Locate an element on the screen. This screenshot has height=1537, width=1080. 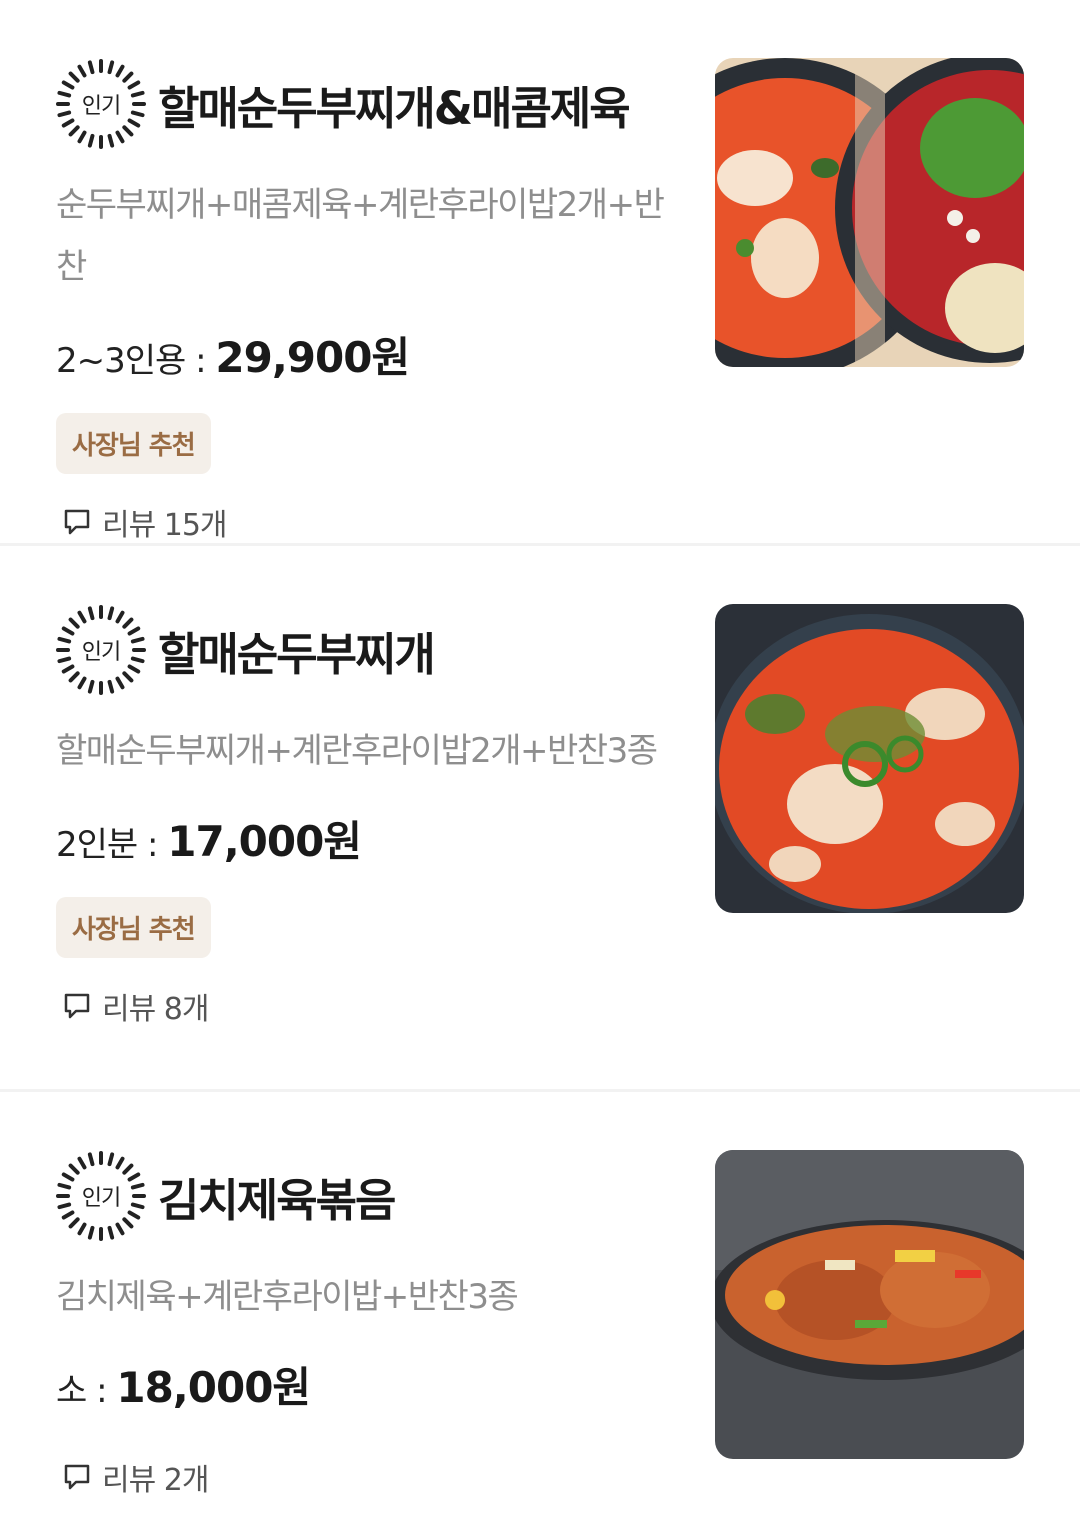
menu-item-price: 18,000원 is located at coordinates (213, 1387).